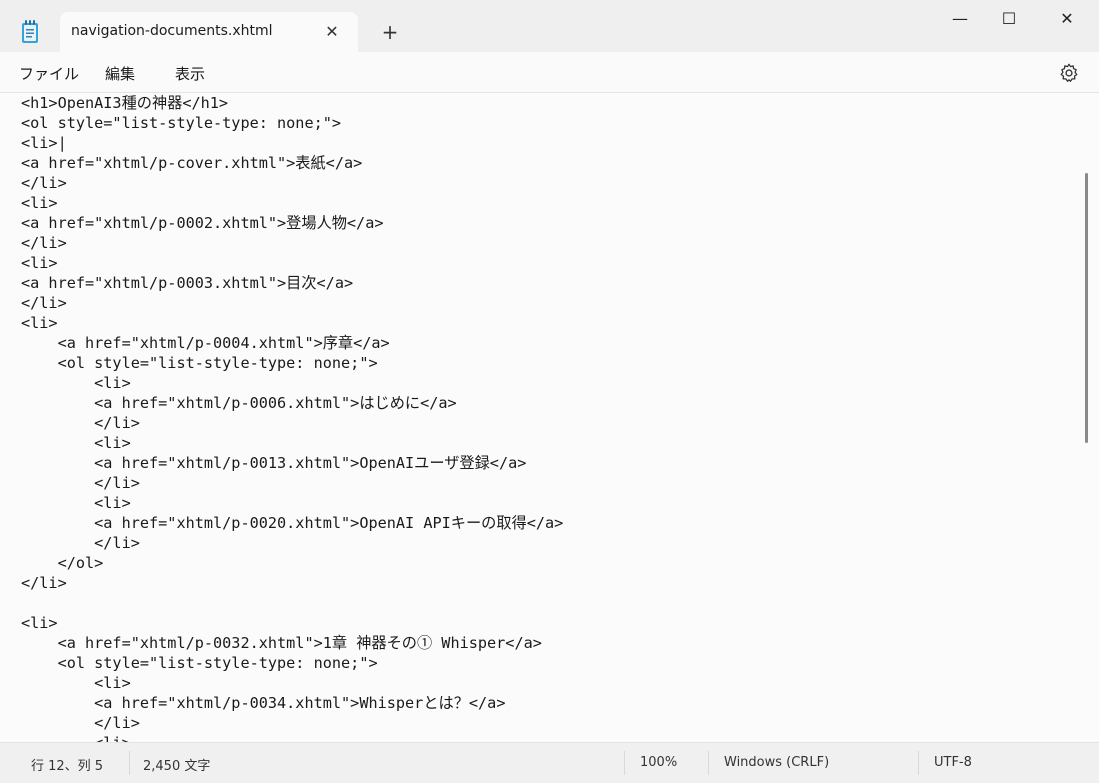 This screenshot has height=783, width=1099. I want to click on menu-edit: 編集, so click(120, 73).